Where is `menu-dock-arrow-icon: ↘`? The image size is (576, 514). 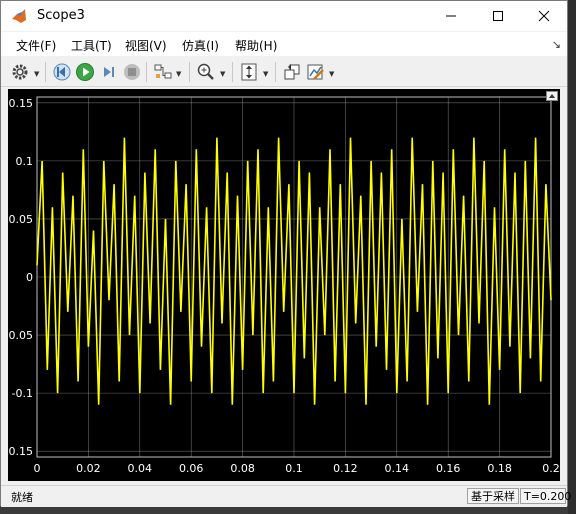
menu-dock-arrow-icon: ↘ is located at coordinates (556, 44).